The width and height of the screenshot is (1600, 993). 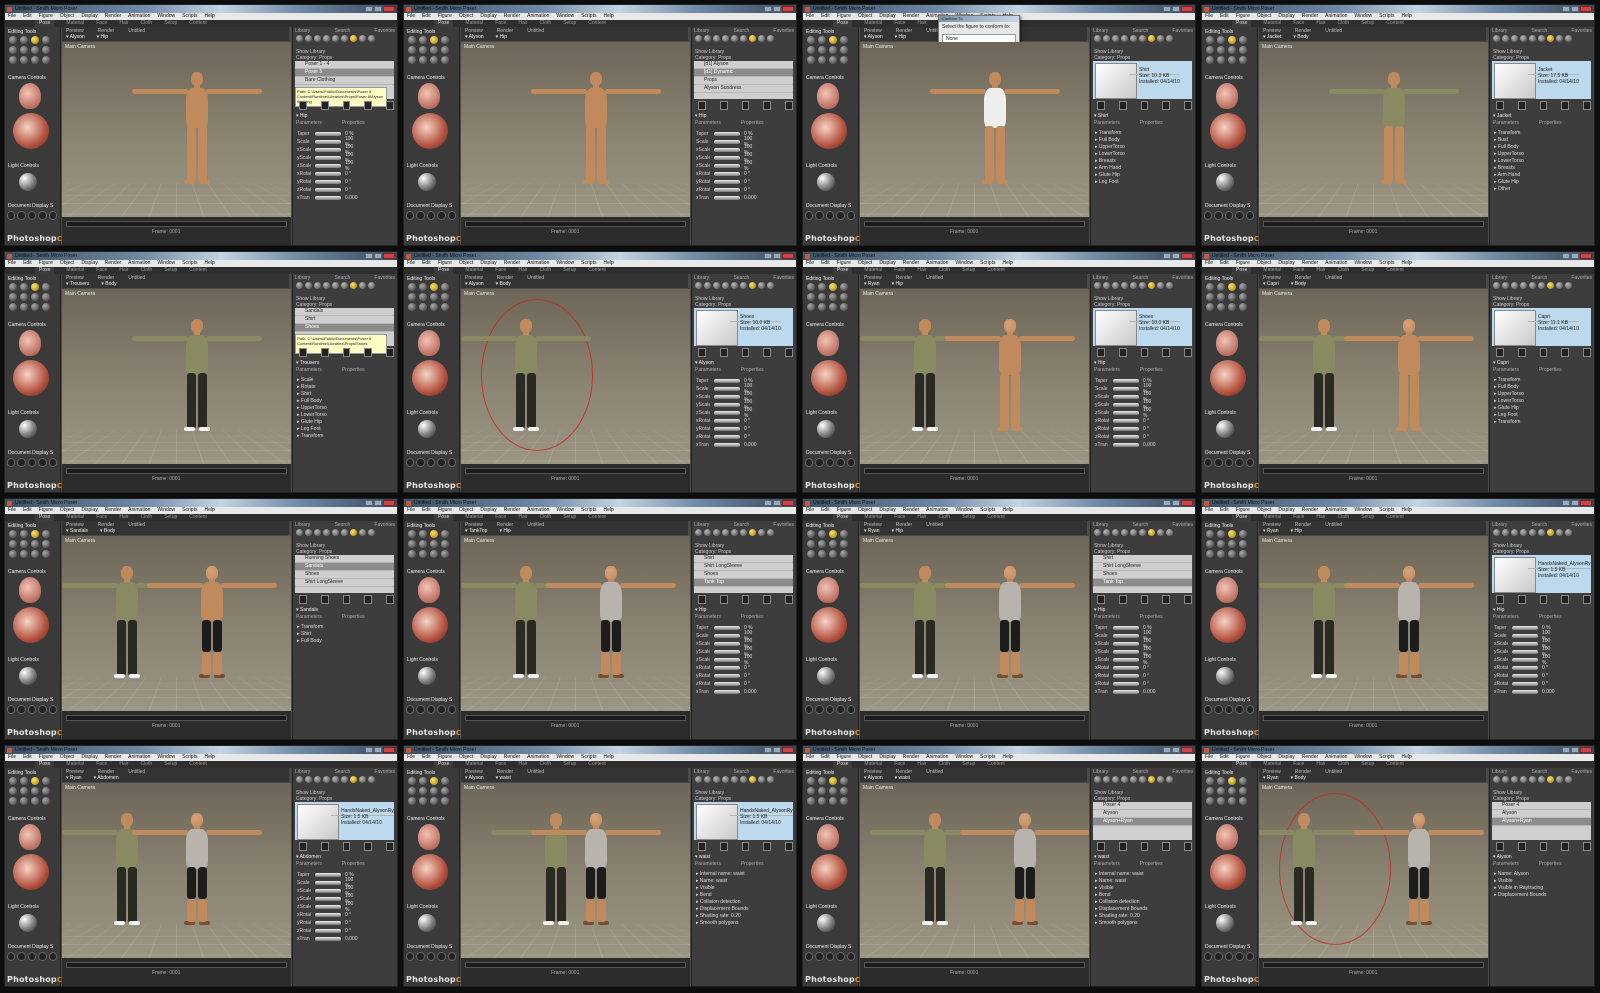 I want to click on menu-figure: Figure, so click(x=445, y=263).